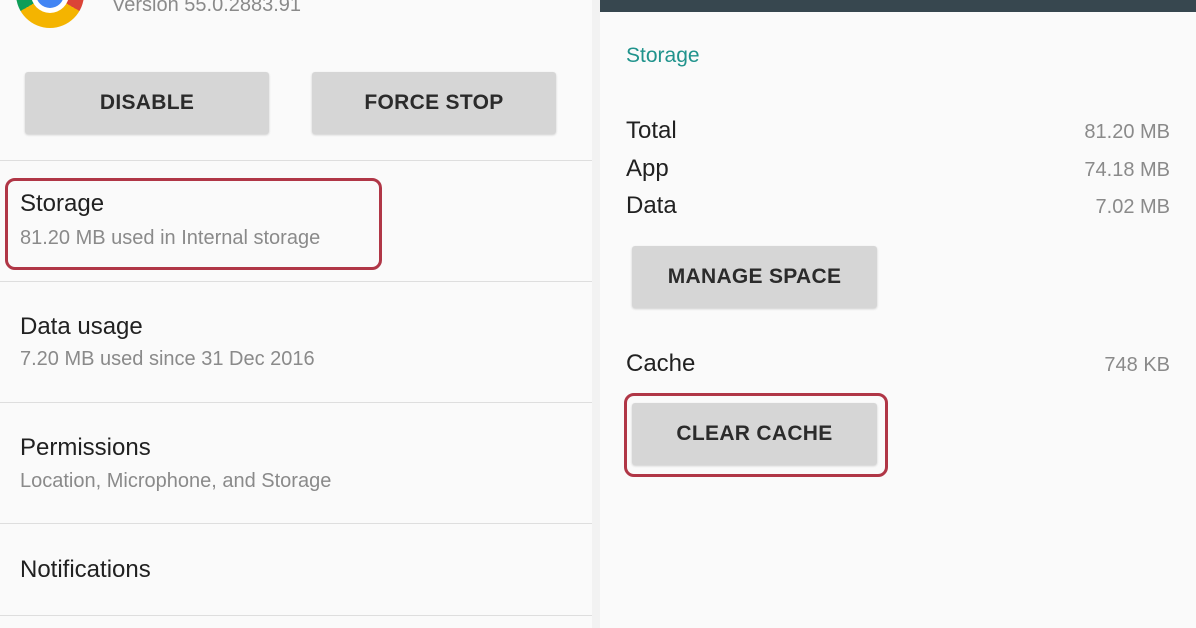 This screenshot has height=628, width=1196. I want to click on storage-highlight-box, so click(193, 224).